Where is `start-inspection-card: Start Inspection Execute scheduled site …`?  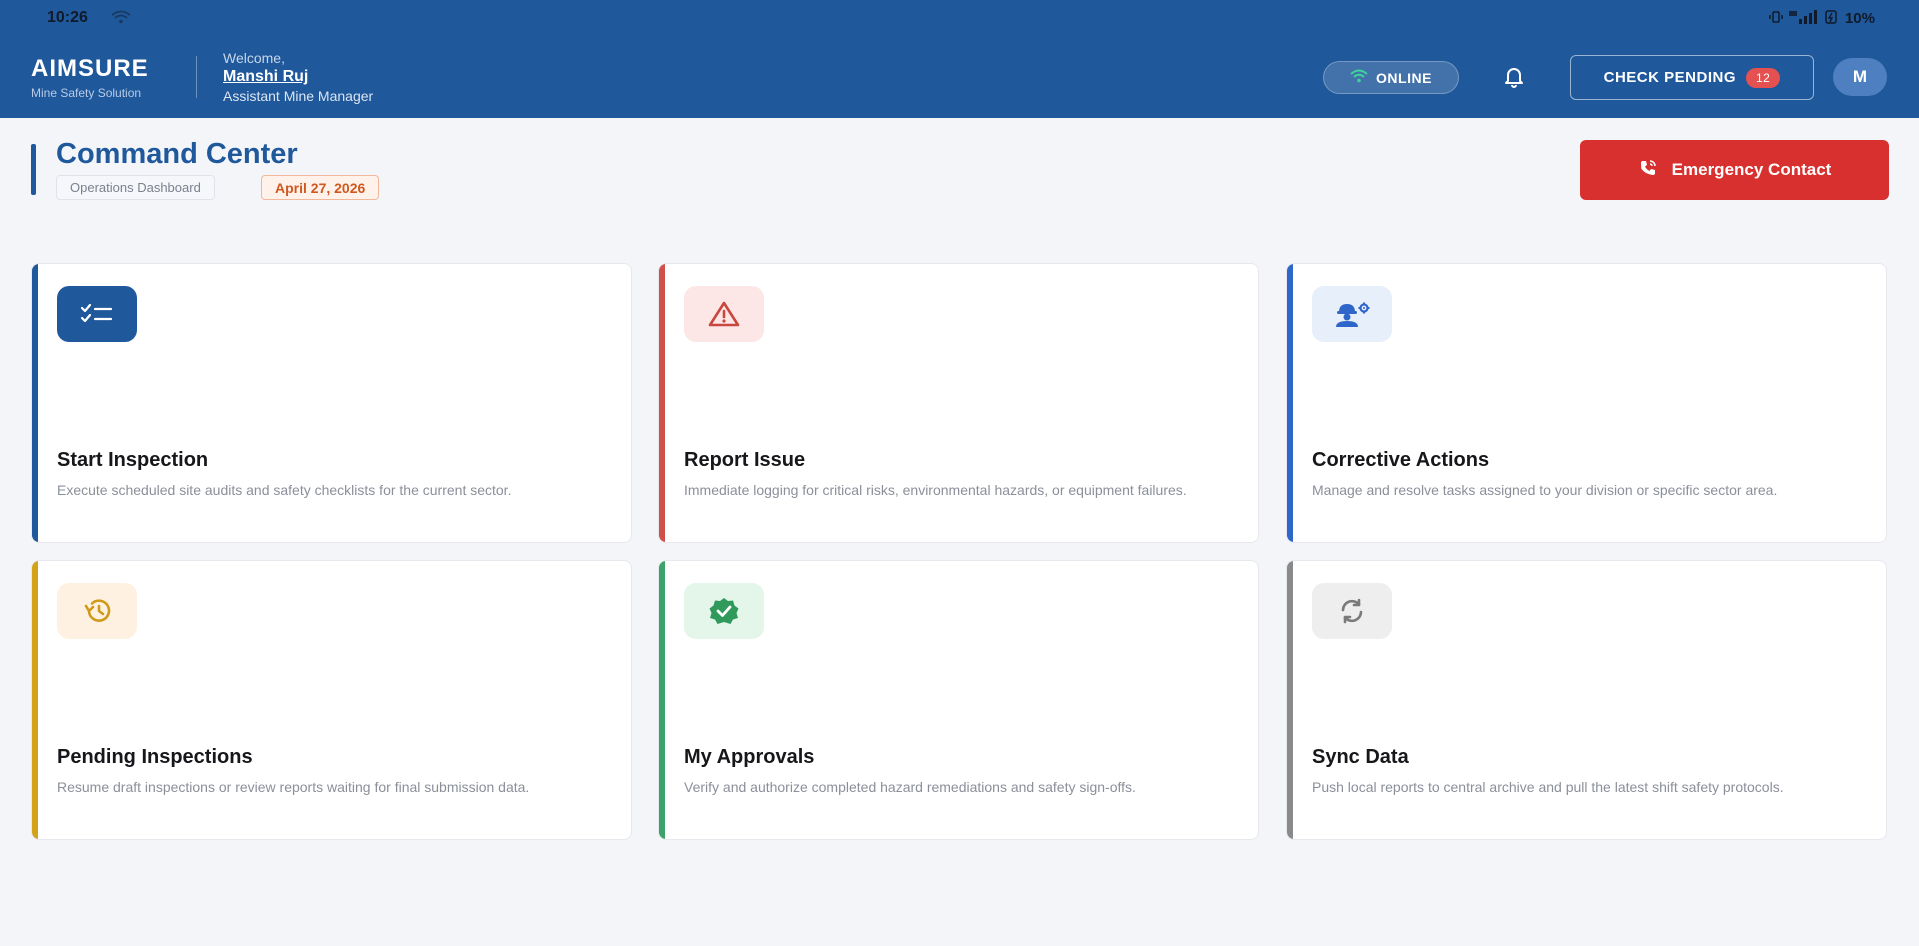 start-inspection-card: Start Inspection Execute scheduled site … is located at coordinates (331, 403).